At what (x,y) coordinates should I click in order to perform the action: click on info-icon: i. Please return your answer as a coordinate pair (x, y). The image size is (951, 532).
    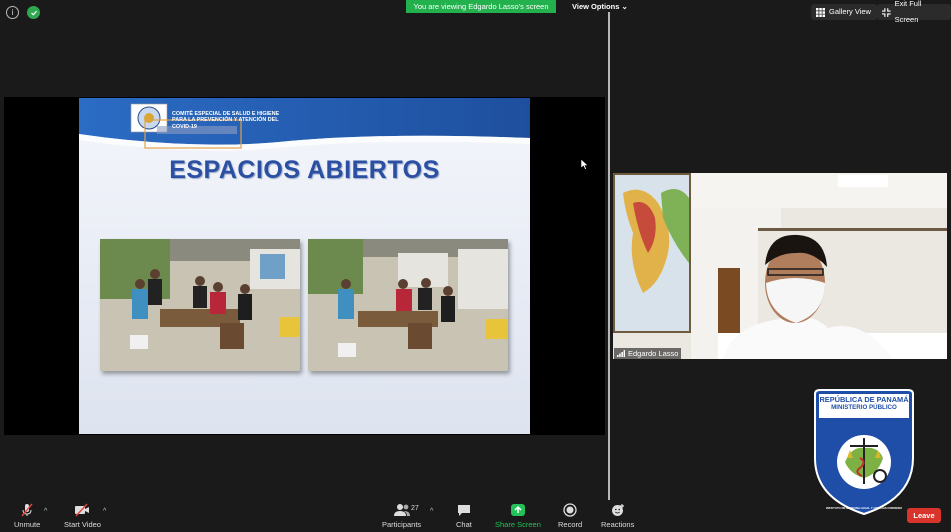
    Looking at the image, I should click on (12, 12).